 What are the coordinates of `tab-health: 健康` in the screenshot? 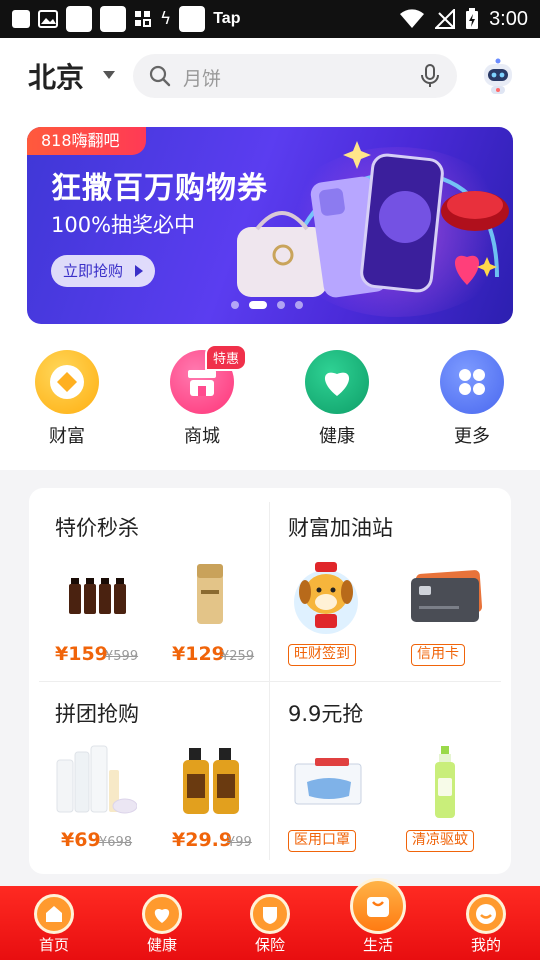 It's located at (162, 923).